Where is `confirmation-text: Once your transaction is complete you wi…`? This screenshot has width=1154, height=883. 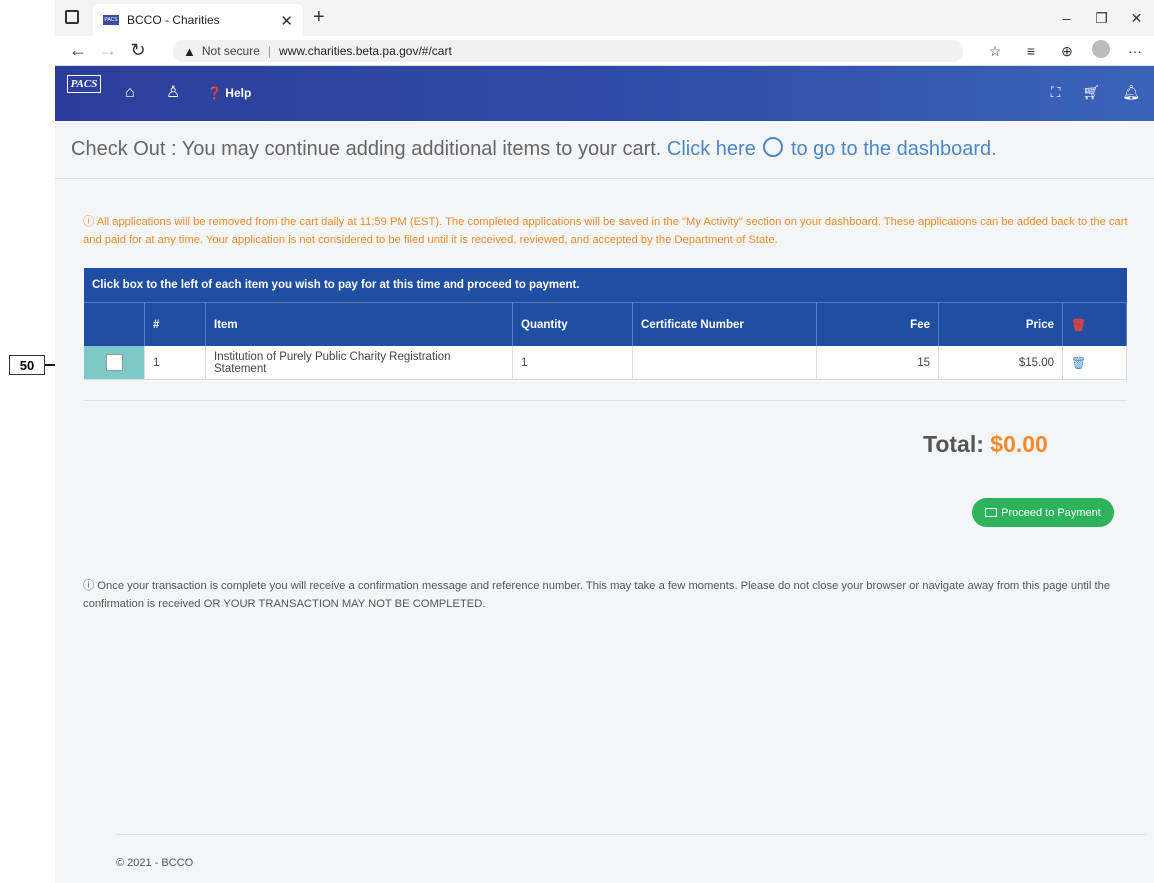
confirmation-text: Once your transaction is complete you wi… is located at coordinates (597, 595).